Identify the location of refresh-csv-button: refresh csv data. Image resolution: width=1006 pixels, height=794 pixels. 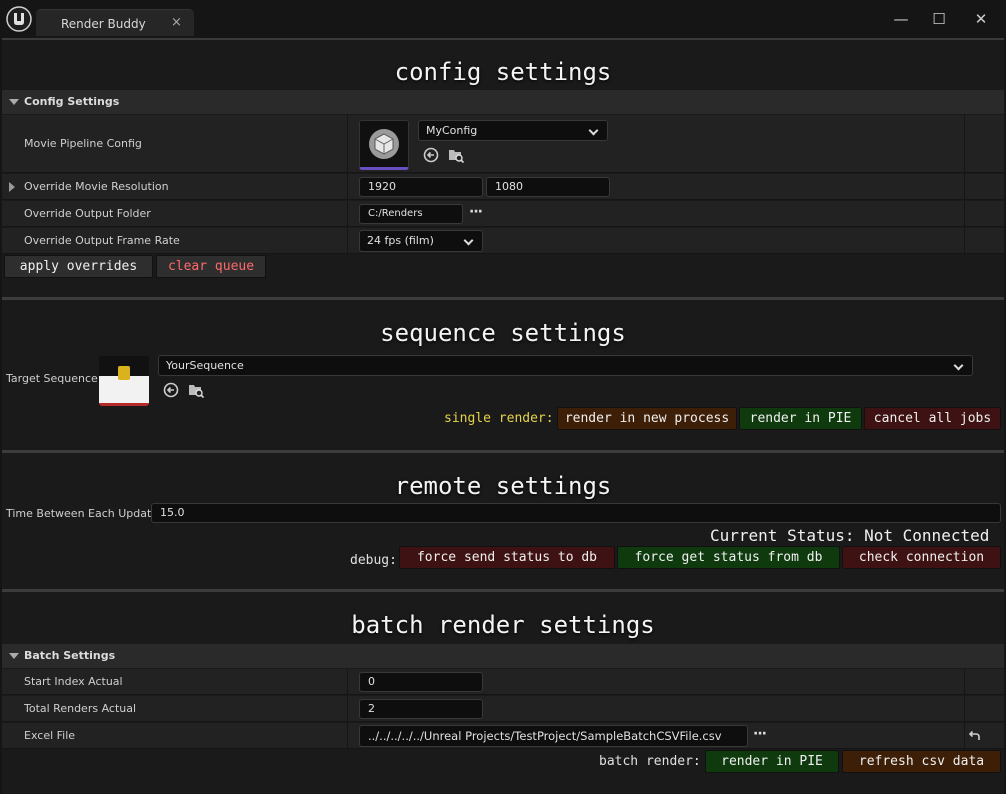
(921, 761).